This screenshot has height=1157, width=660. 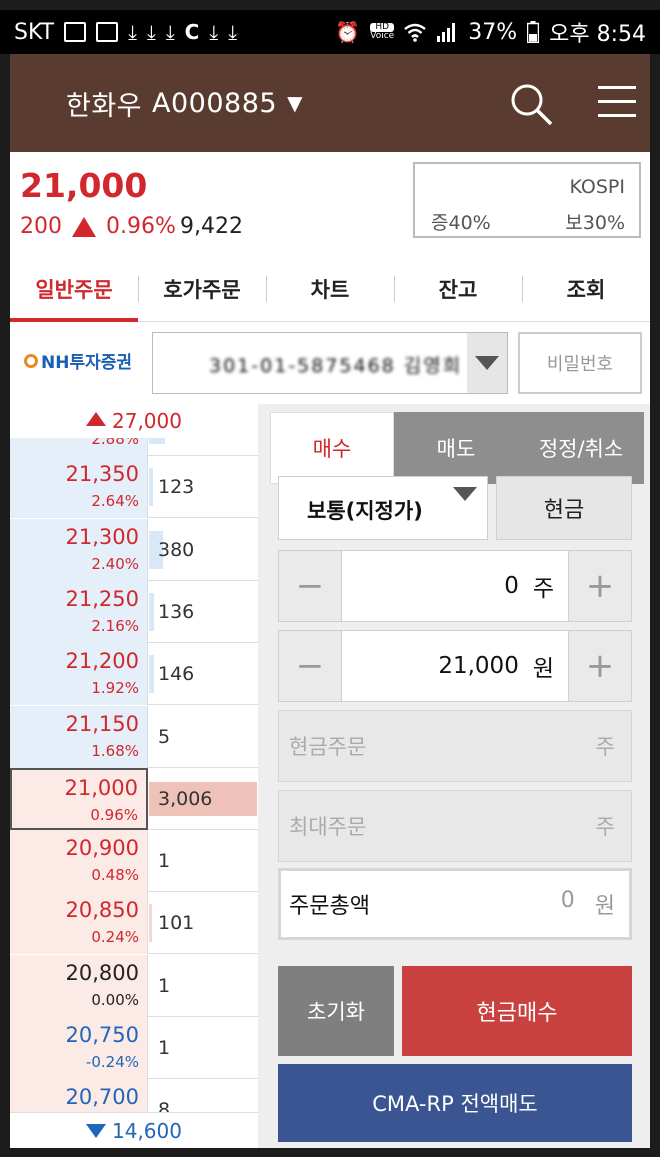 I want to click on row-price: 20,800, so click(x=102, y=972).